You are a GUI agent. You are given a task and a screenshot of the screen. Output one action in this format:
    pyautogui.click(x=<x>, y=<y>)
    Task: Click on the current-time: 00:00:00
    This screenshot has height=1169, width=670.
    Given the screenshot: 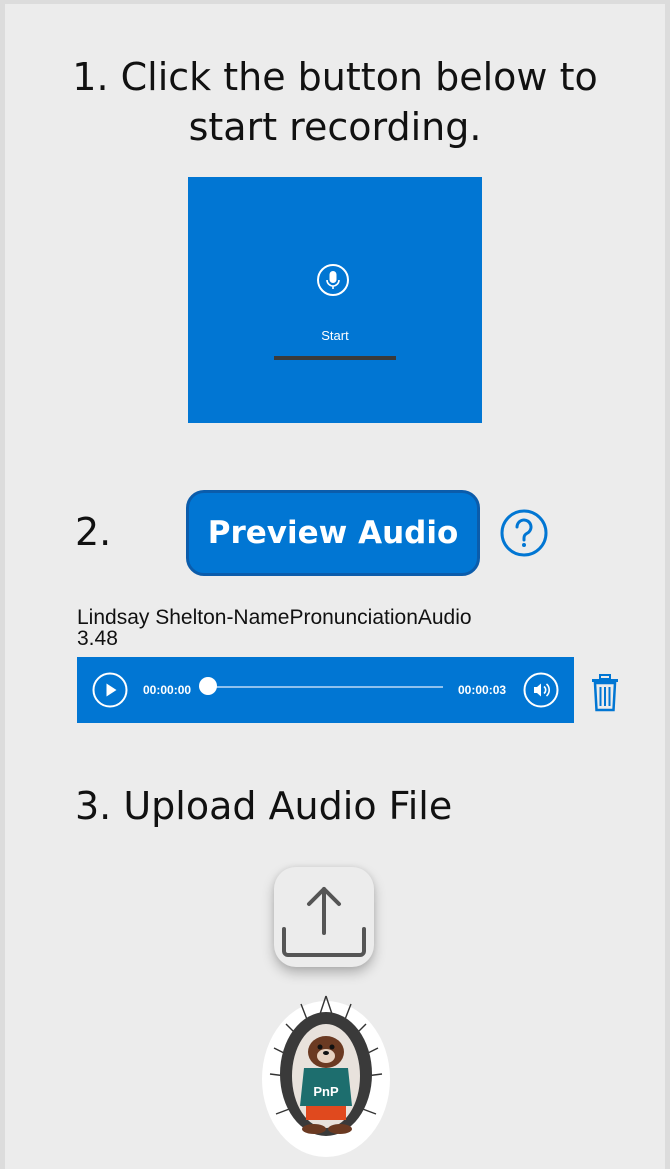 What is the action you would take?
    pyautogui.click(x=167, y=690)
    